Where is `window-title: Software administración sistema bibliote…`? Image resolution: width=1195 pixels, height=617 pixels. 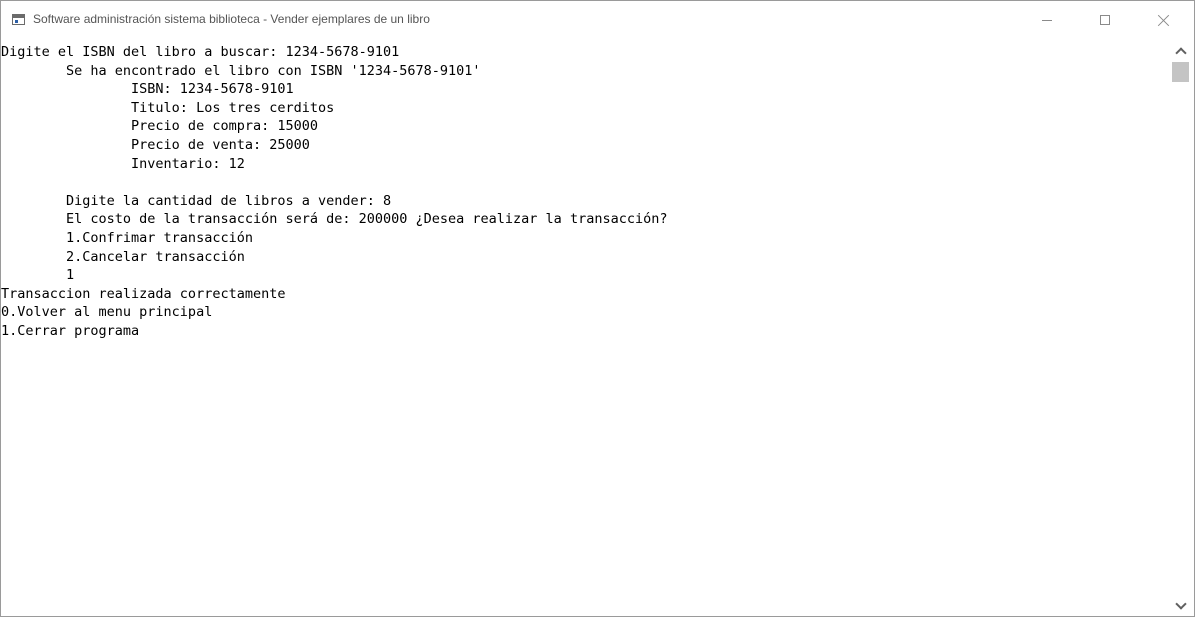
window-title: Software administración sistema bibliote… is located at coordinates (231, 19).